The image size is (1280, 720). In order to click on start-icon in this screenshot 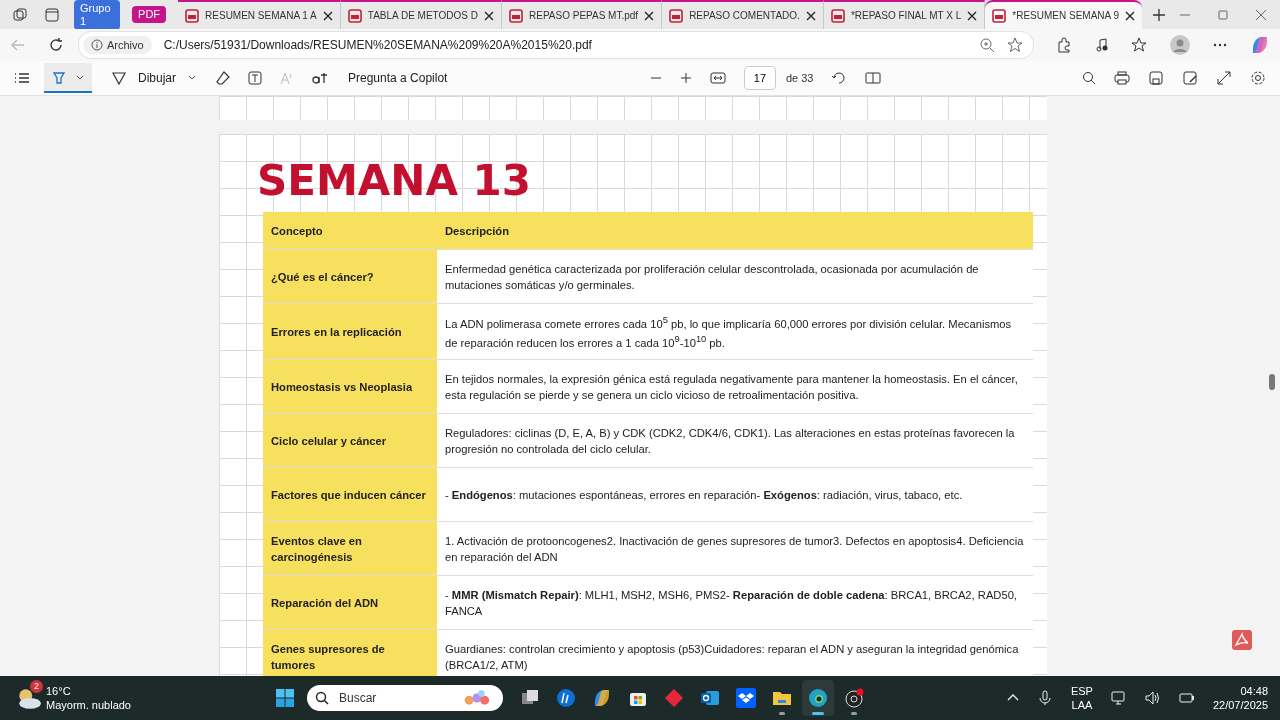, I will do `click(284, 698)`.